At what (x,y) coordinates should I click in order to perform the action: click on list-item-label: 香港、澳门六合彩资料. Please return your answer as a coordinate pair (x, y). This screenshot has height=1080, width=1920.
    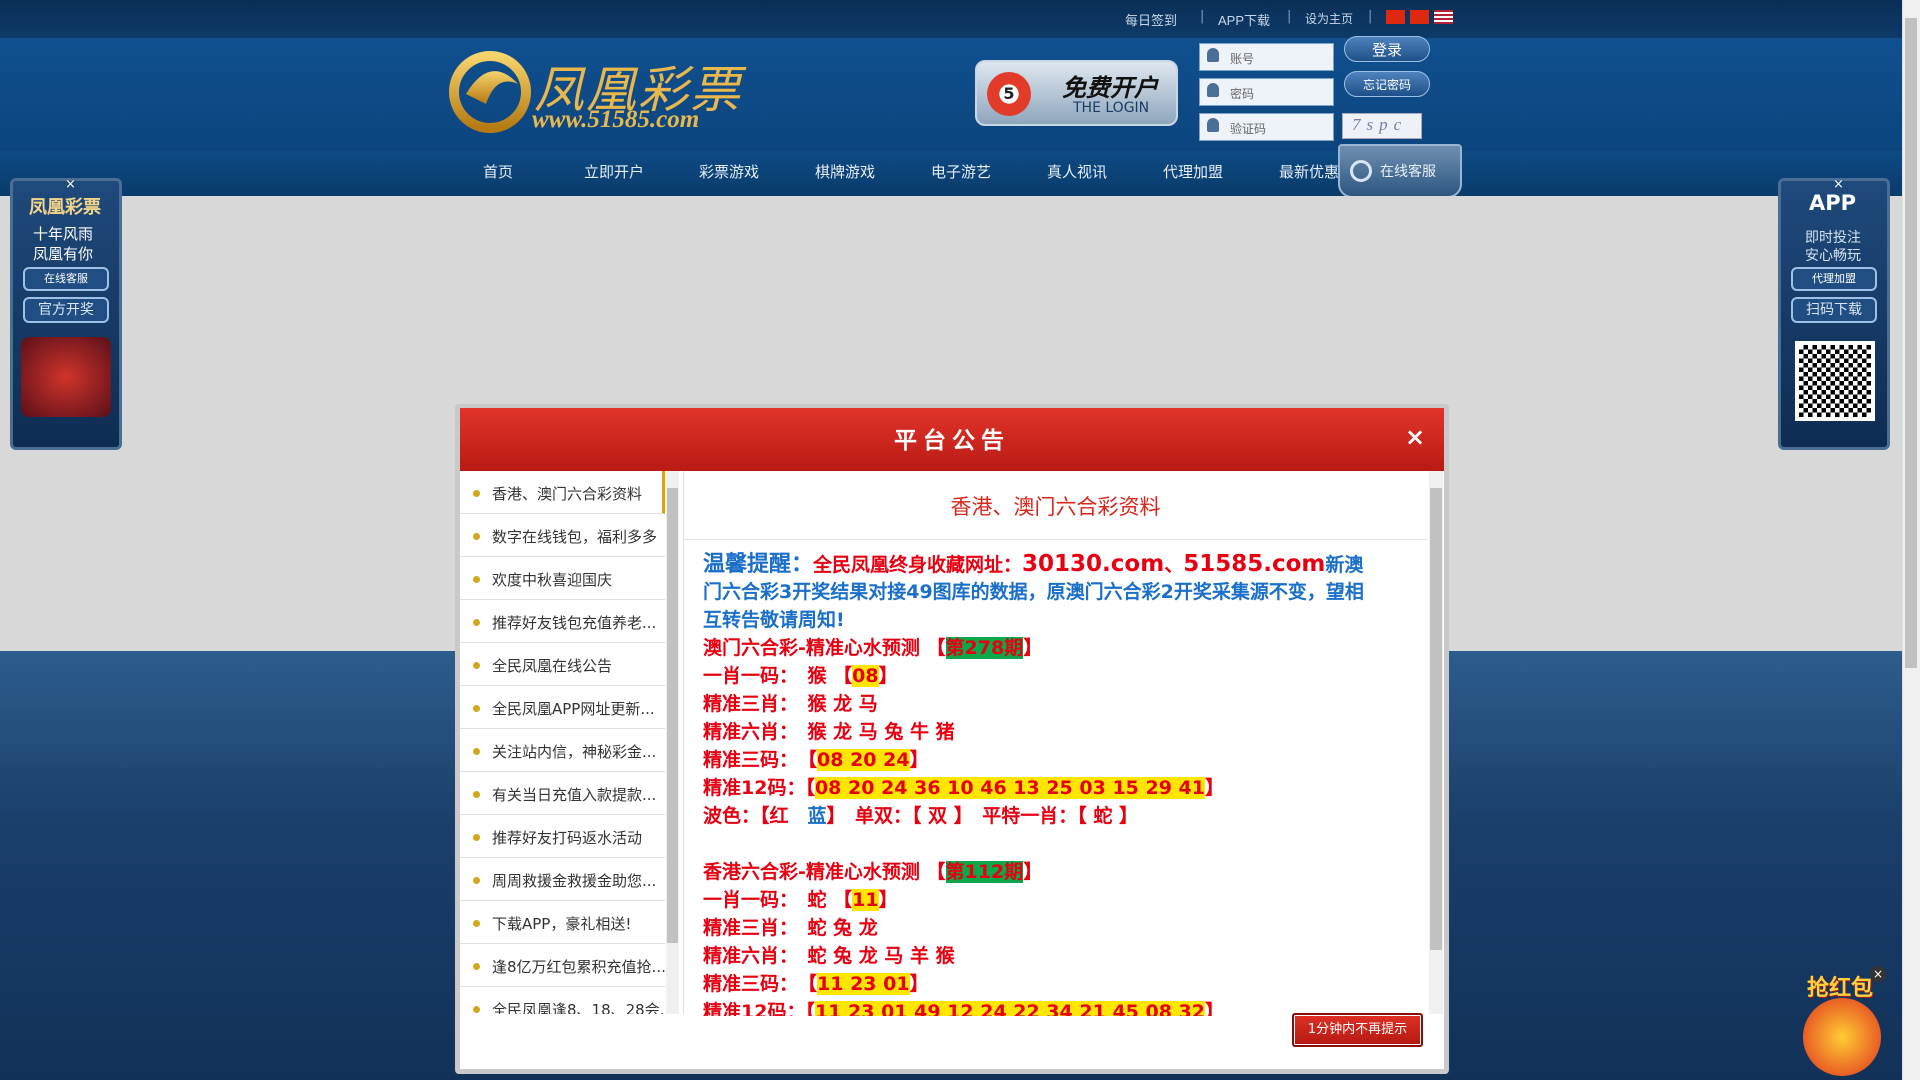
    Looking at the image, I should click on (567, 494).